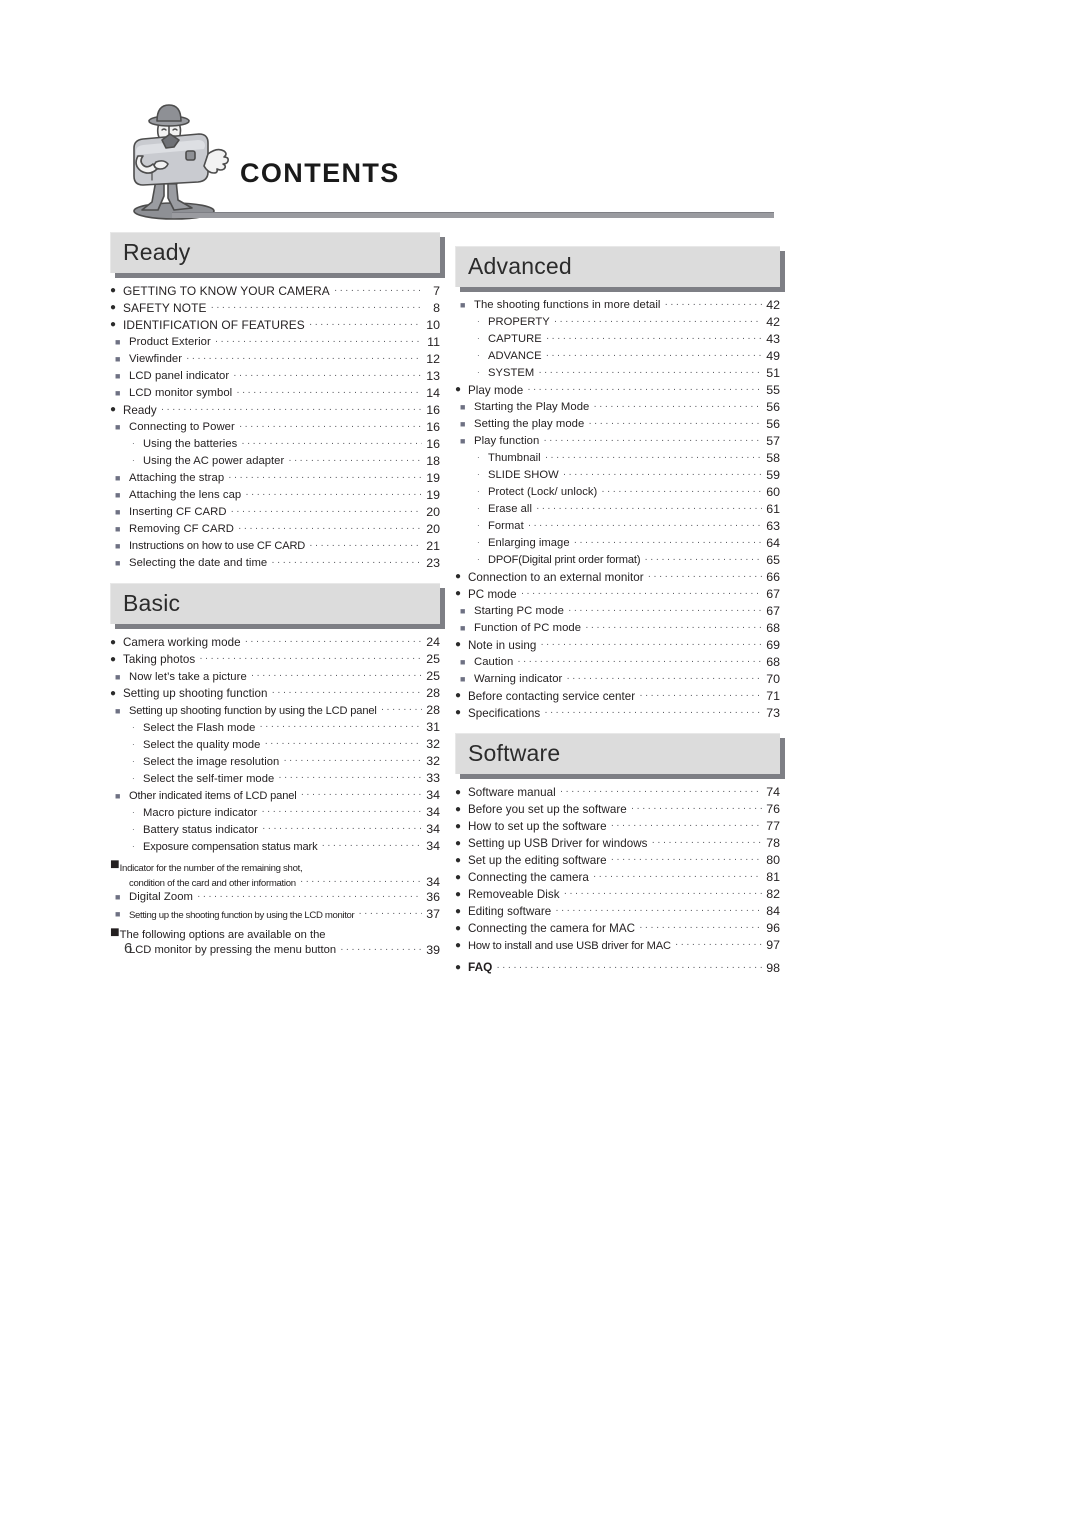 This screenshot has height=1528, width=1080. Describe the element at coordinates (511, 373) in the screenshot. I see `entry-label: SYSTEM` at that location.